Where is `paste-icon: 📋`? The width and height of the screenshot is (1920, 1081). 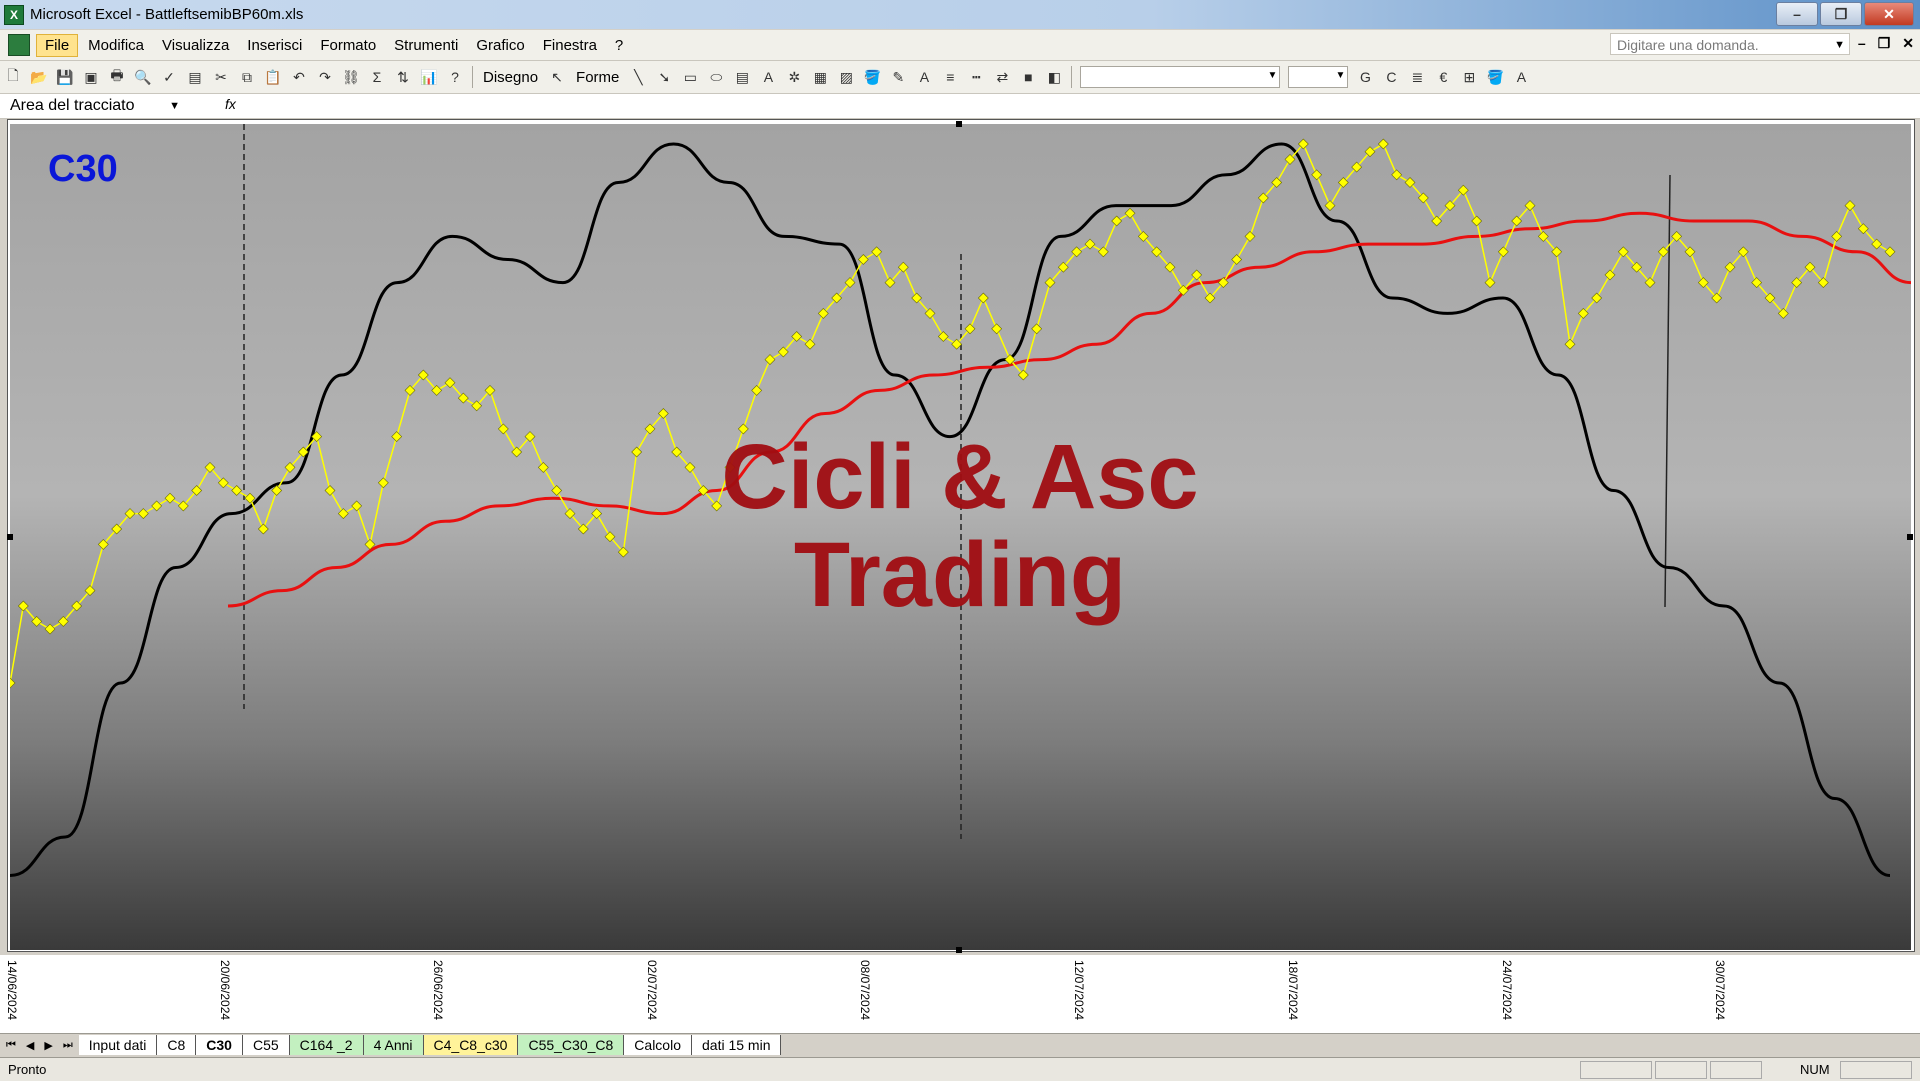
paste-icon: 📋 is located at coordinates (273, 77).